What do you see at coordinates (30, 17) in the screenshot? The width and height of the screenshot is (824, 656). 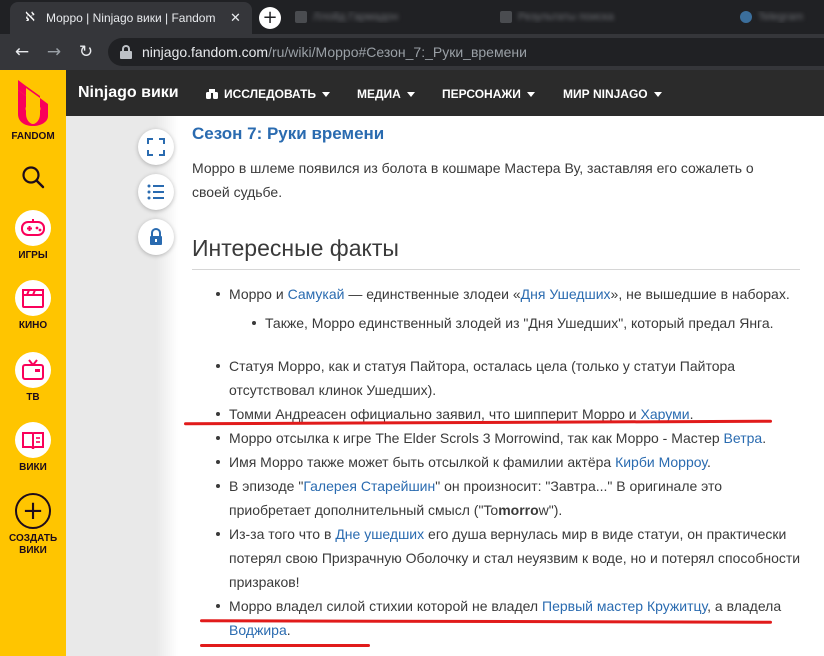 I see `fandom-favicon-icon: ℵ` at bounding box center [30, 17].